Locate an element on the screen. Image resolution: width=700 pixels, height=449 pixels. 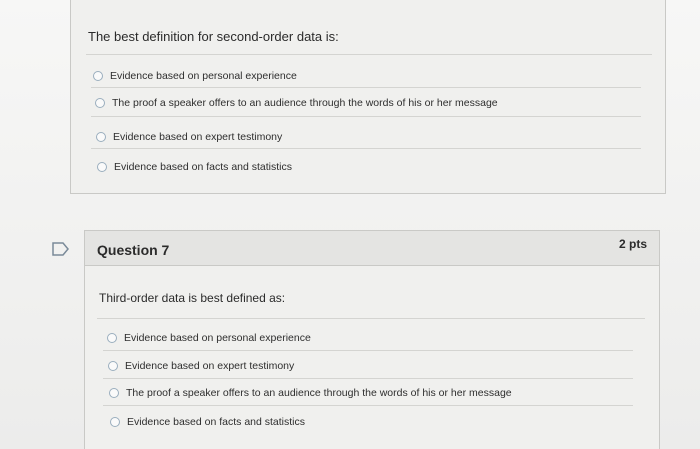
question-title: Question 7 is located at coordinates (133, 250).